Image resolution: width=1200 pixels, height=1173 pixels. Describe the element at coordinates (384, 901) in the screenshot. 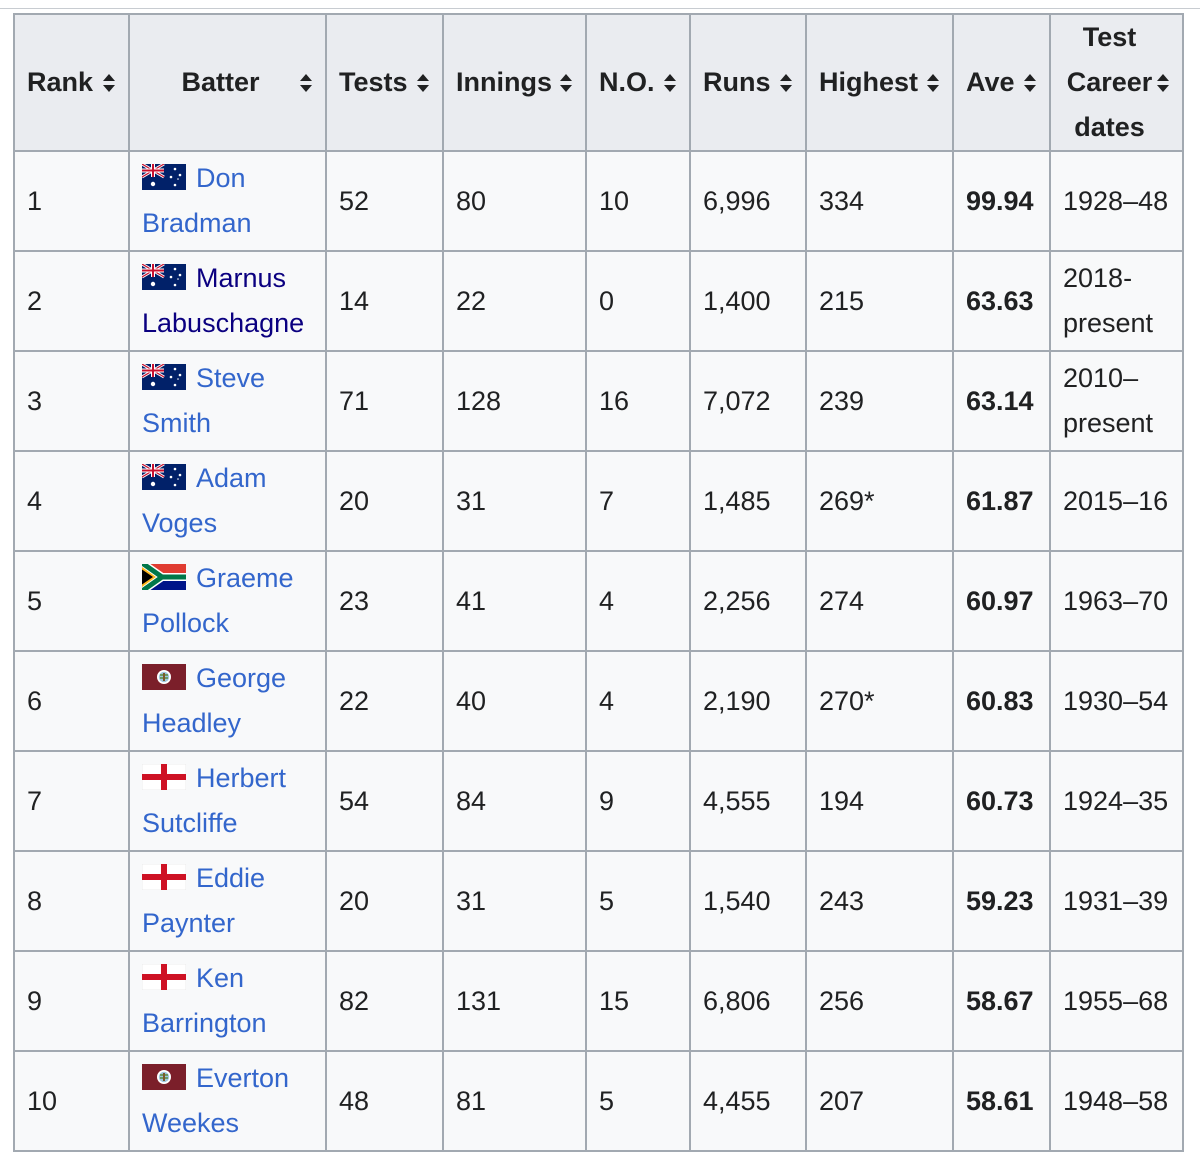

I see `tests-cell: 20` at that location.